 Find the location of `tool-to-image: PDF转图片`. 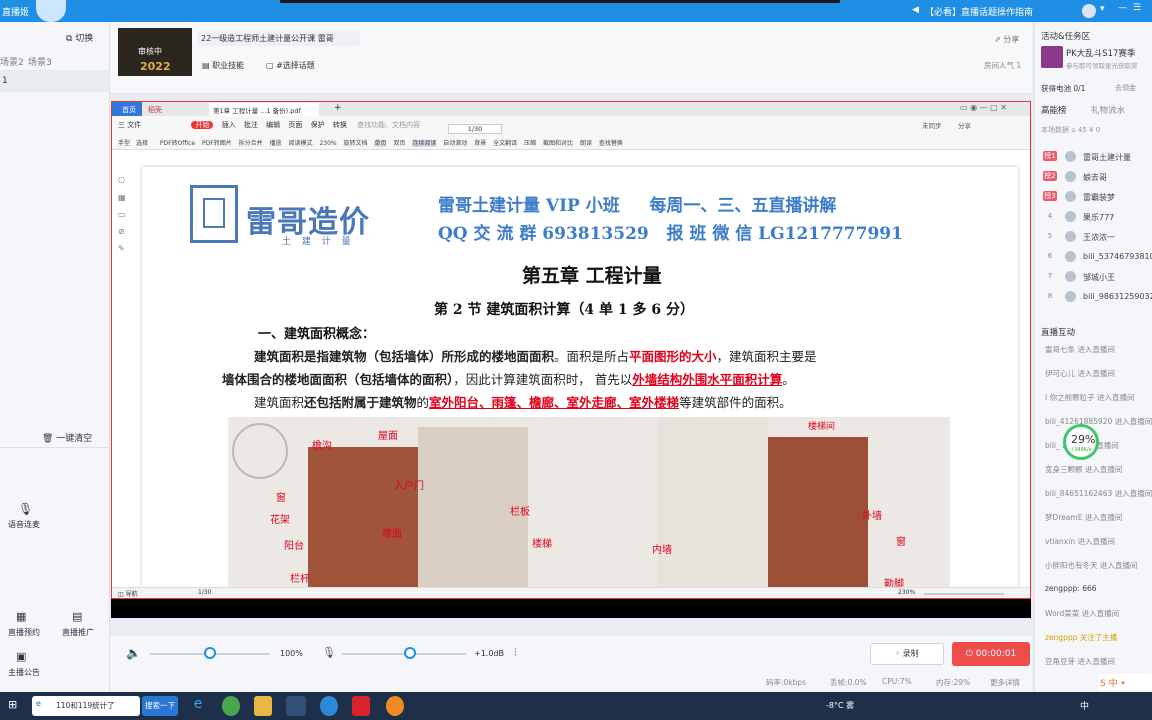

tool-to-image: PDF转图片 is located at coordinates (217, 143).